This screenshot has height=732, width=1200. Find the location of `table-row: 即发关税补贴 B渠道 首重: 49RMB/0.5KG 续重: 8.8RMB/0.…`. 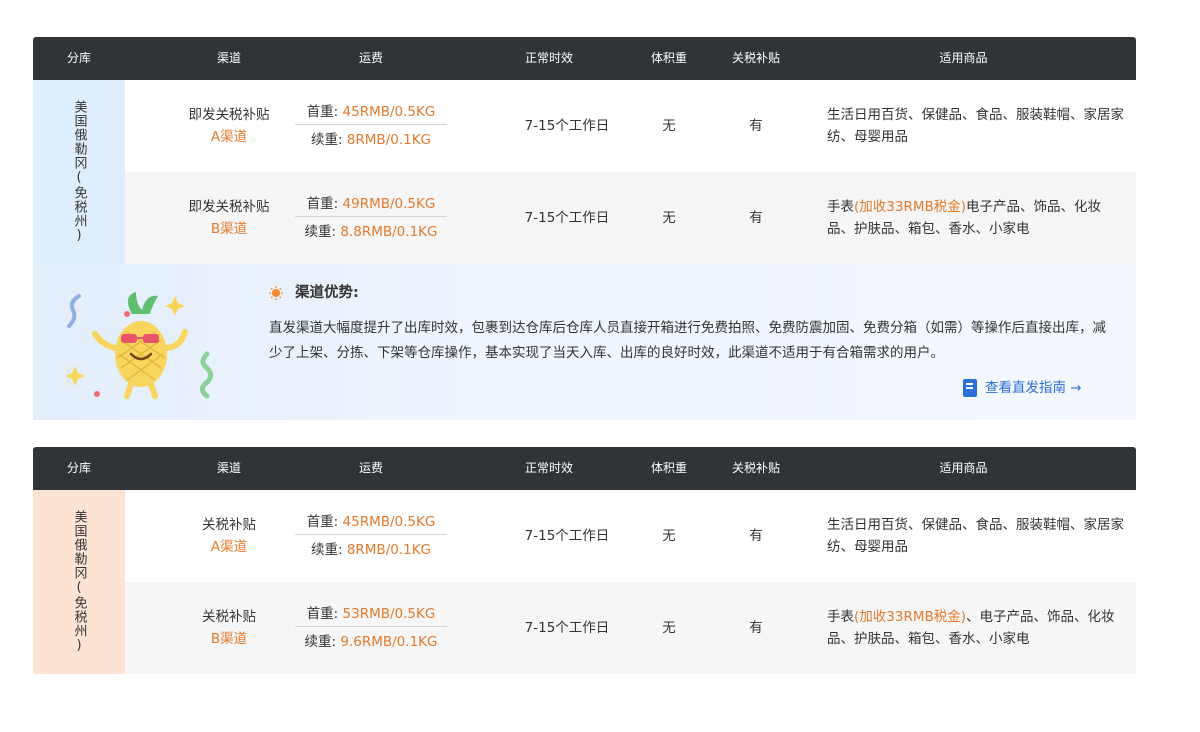

table-row: 即发关税补贴 B渠道 首重: 49RMB/0.5KG 续重: 8.8RMB/0.… is located at coordinates (630, 218).